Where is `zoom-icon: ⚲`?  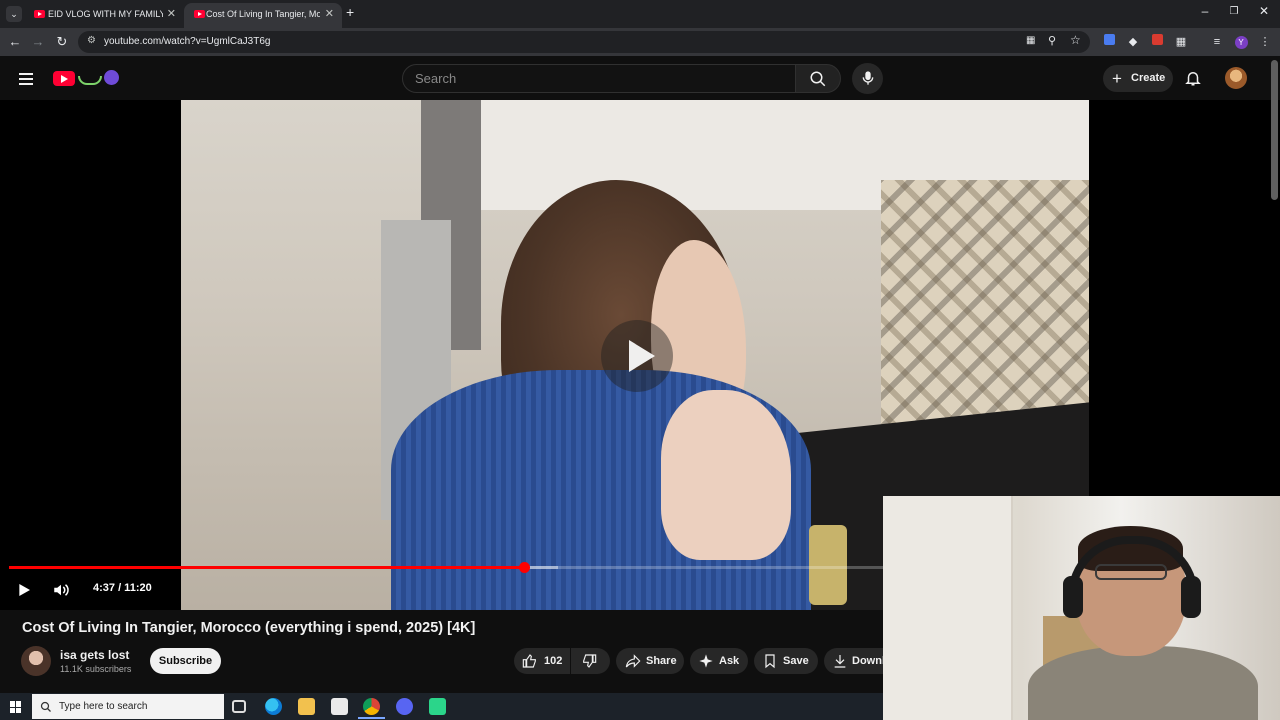
zoom-icon: ⚲ is located at coordinates (1052, 40).